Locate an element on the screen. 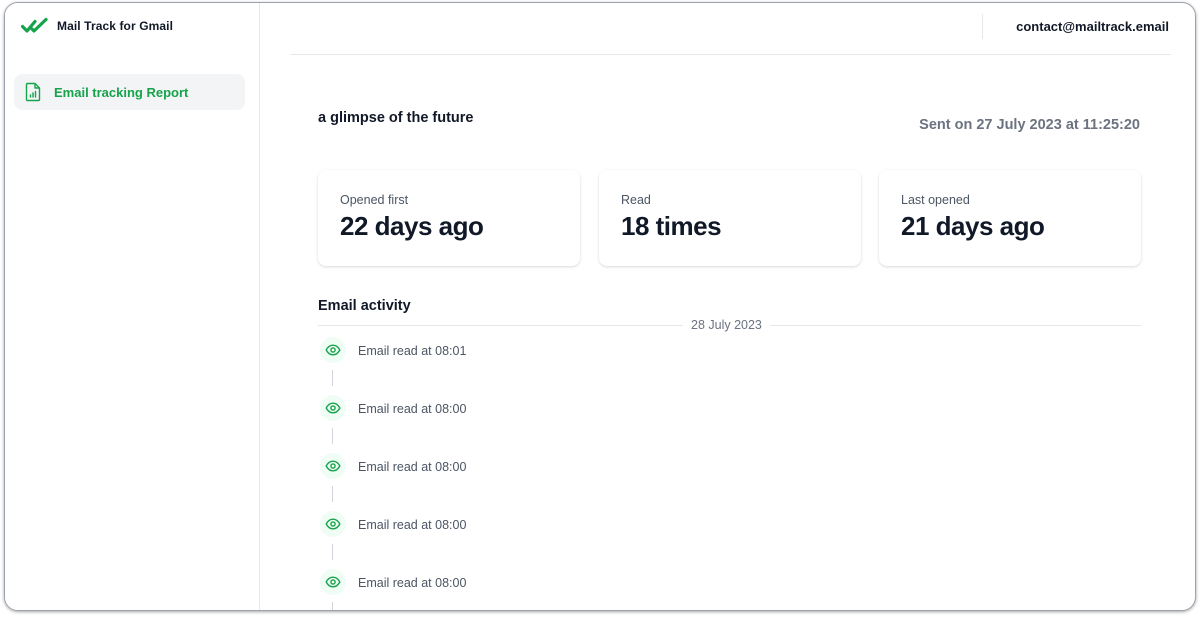  stat-value: 18 times is located at coordinates (671, 226).